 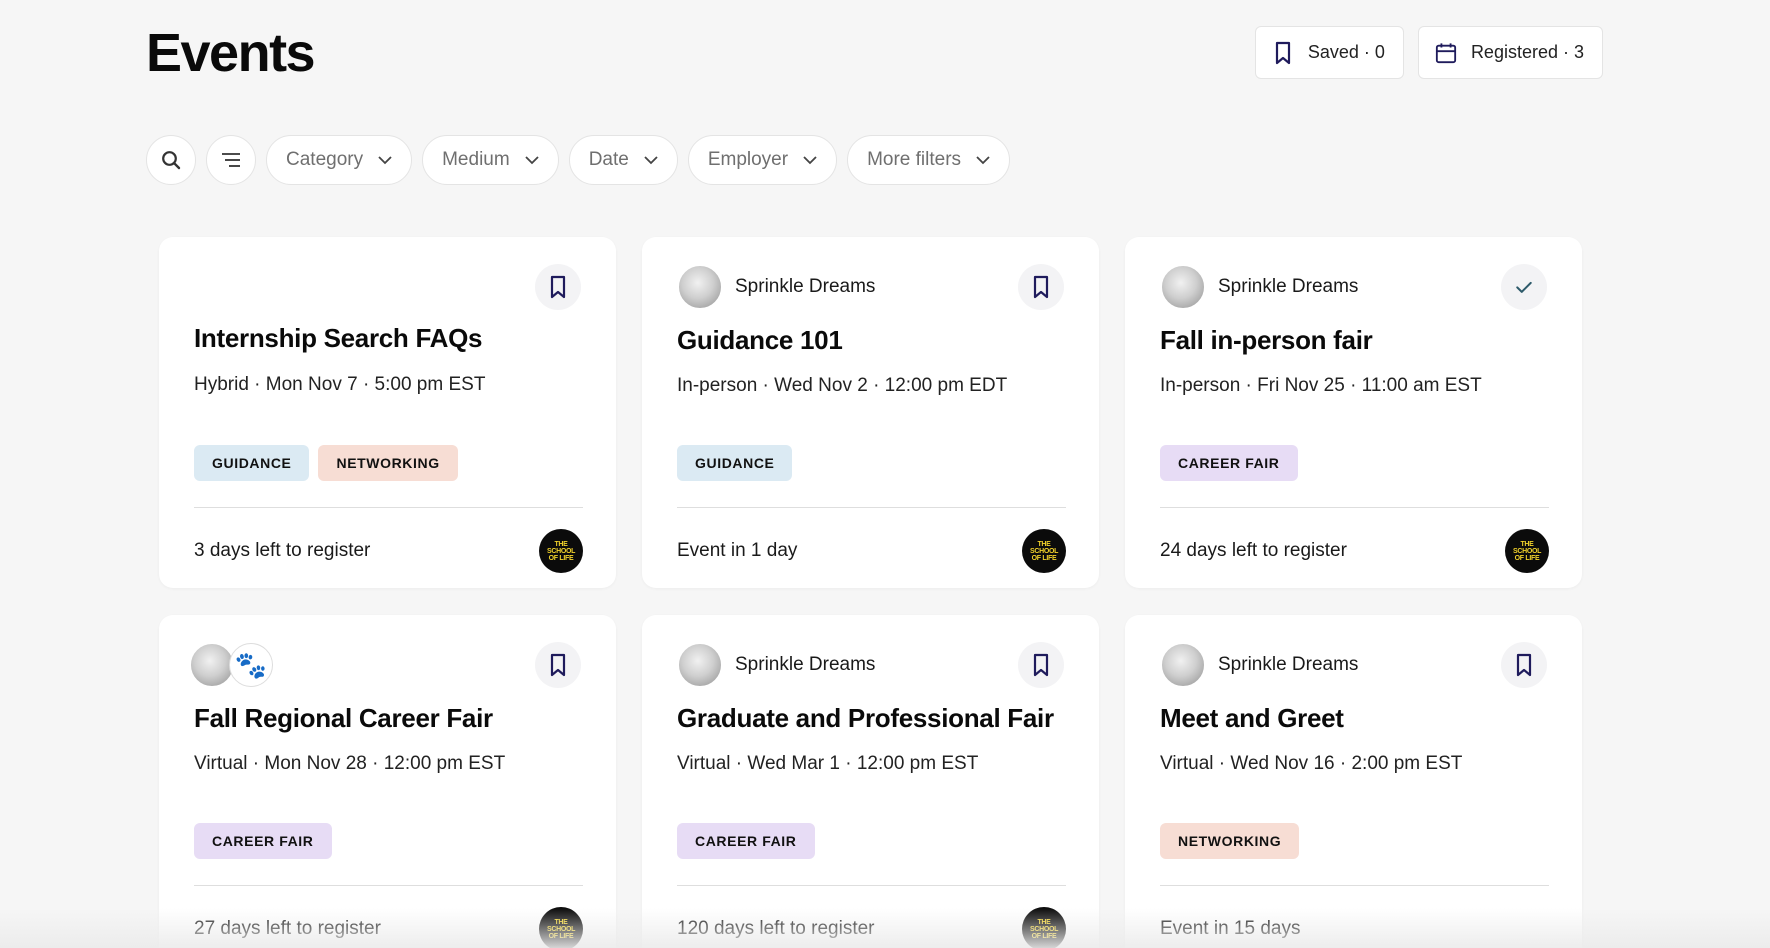 I want to click on card-footer: Event in 1 day THE SCHOOL OF LIFE, so click(x=871, y=551).